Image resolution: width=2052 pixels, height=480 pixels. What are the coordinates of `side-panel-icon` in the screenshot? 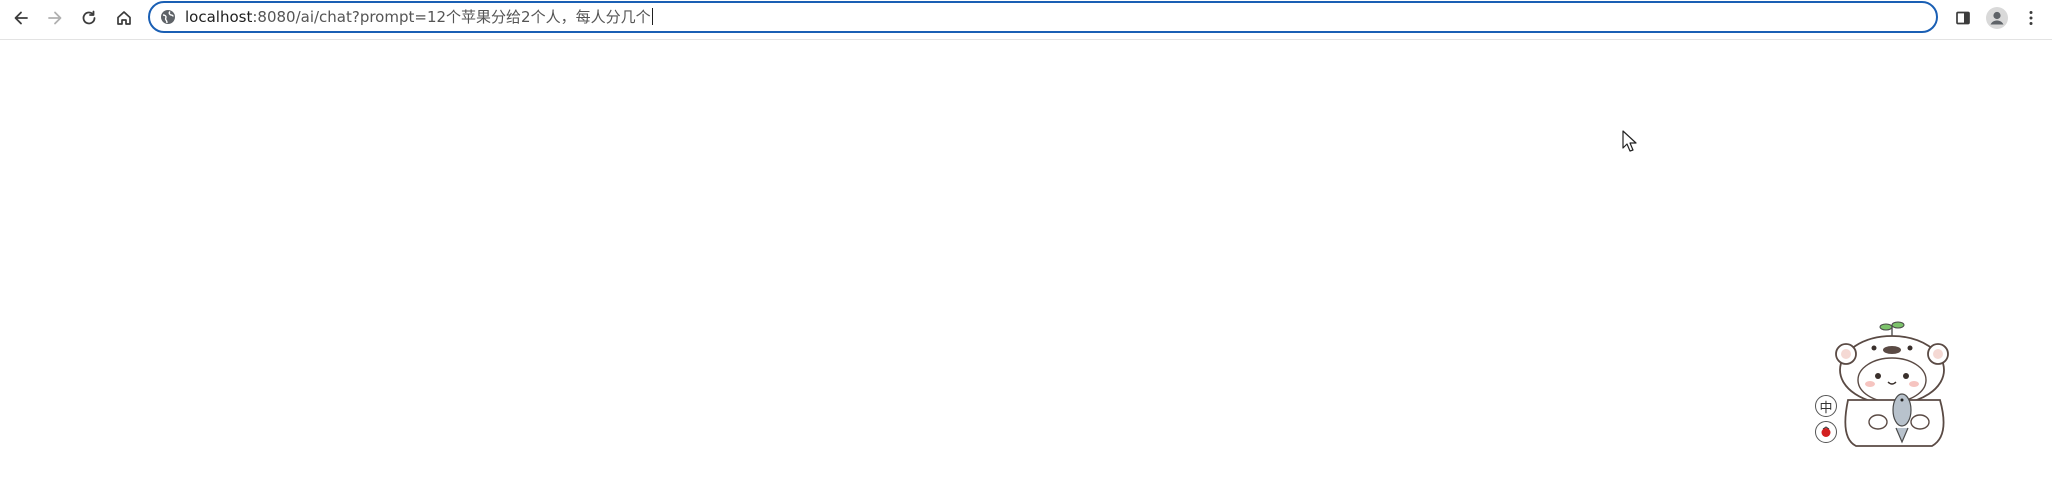 It's located at (1963, 18).